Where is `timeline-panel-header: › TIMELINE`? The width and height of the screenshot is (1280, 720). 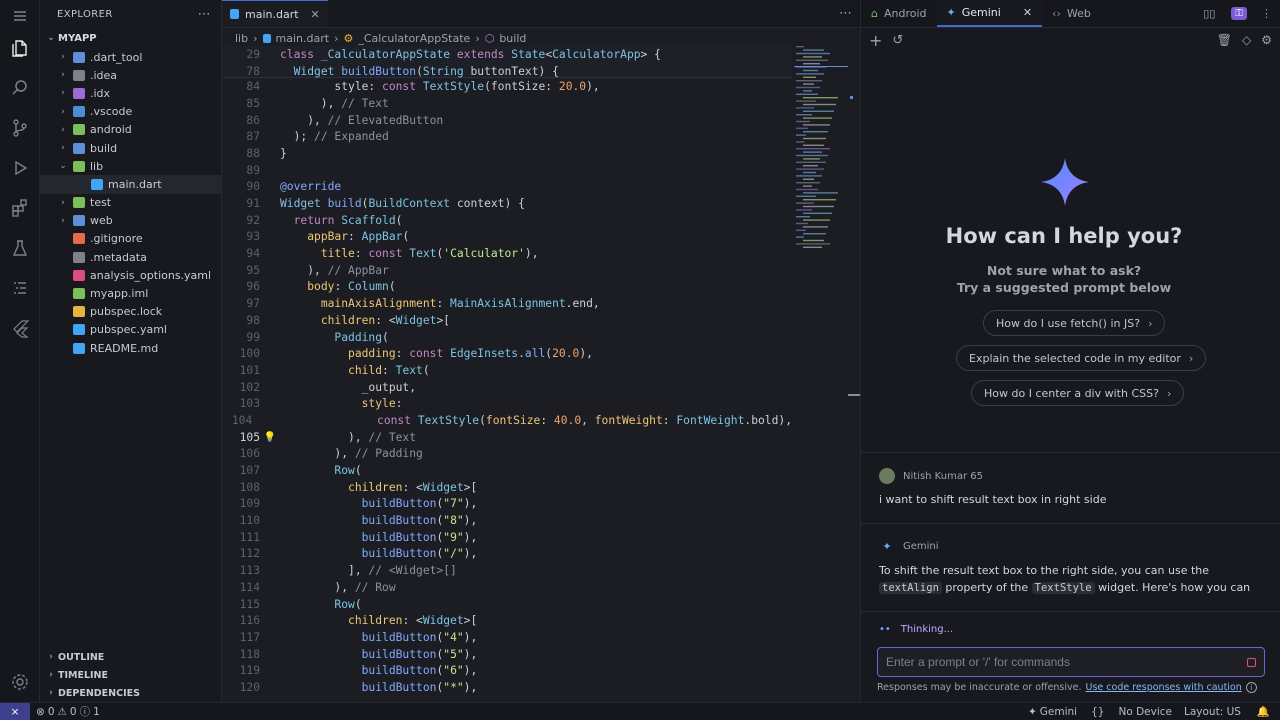
timeline-panel-header: › TIMELINE is located at coordinates (131, 675).